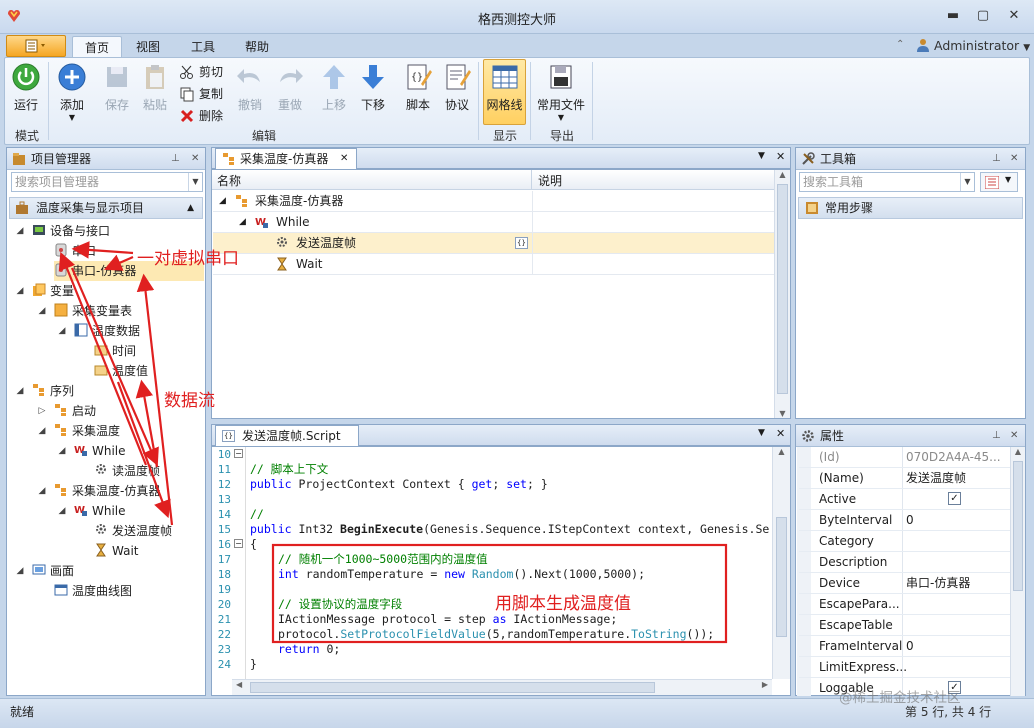 The image size is (1034, 728). Describe the element at coordinates (189, 401) in the screenshot. I see `annotation-data-flow: 数据流` at that location.